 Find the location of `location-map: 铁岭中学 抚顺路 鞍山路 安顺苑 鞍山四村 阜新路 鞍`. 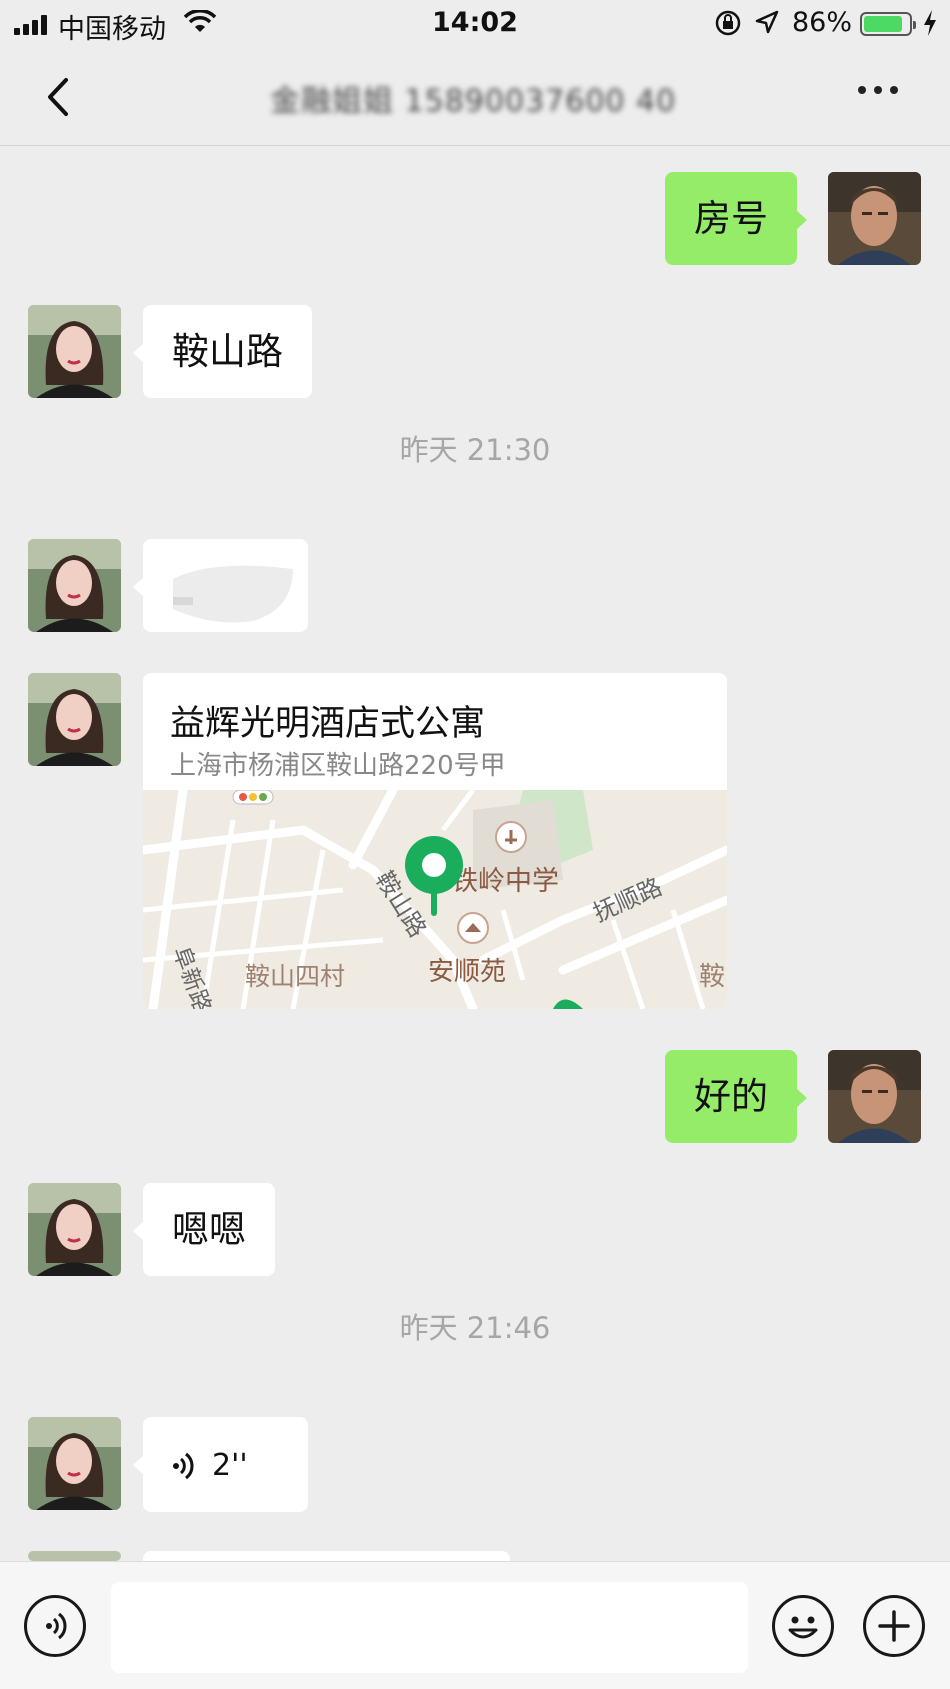

location-map: 铁岭中学 抚顺路 鞍山路 安顺苑 鞍山四村 阜新路 鞍 is located at coordinates (435, 897).